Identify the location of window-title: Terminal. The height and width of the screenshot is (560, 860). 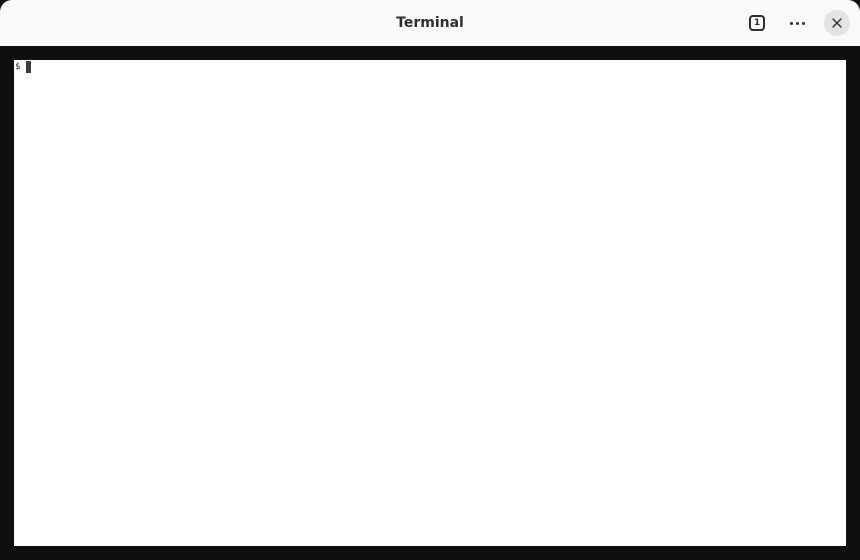
(430, 23).